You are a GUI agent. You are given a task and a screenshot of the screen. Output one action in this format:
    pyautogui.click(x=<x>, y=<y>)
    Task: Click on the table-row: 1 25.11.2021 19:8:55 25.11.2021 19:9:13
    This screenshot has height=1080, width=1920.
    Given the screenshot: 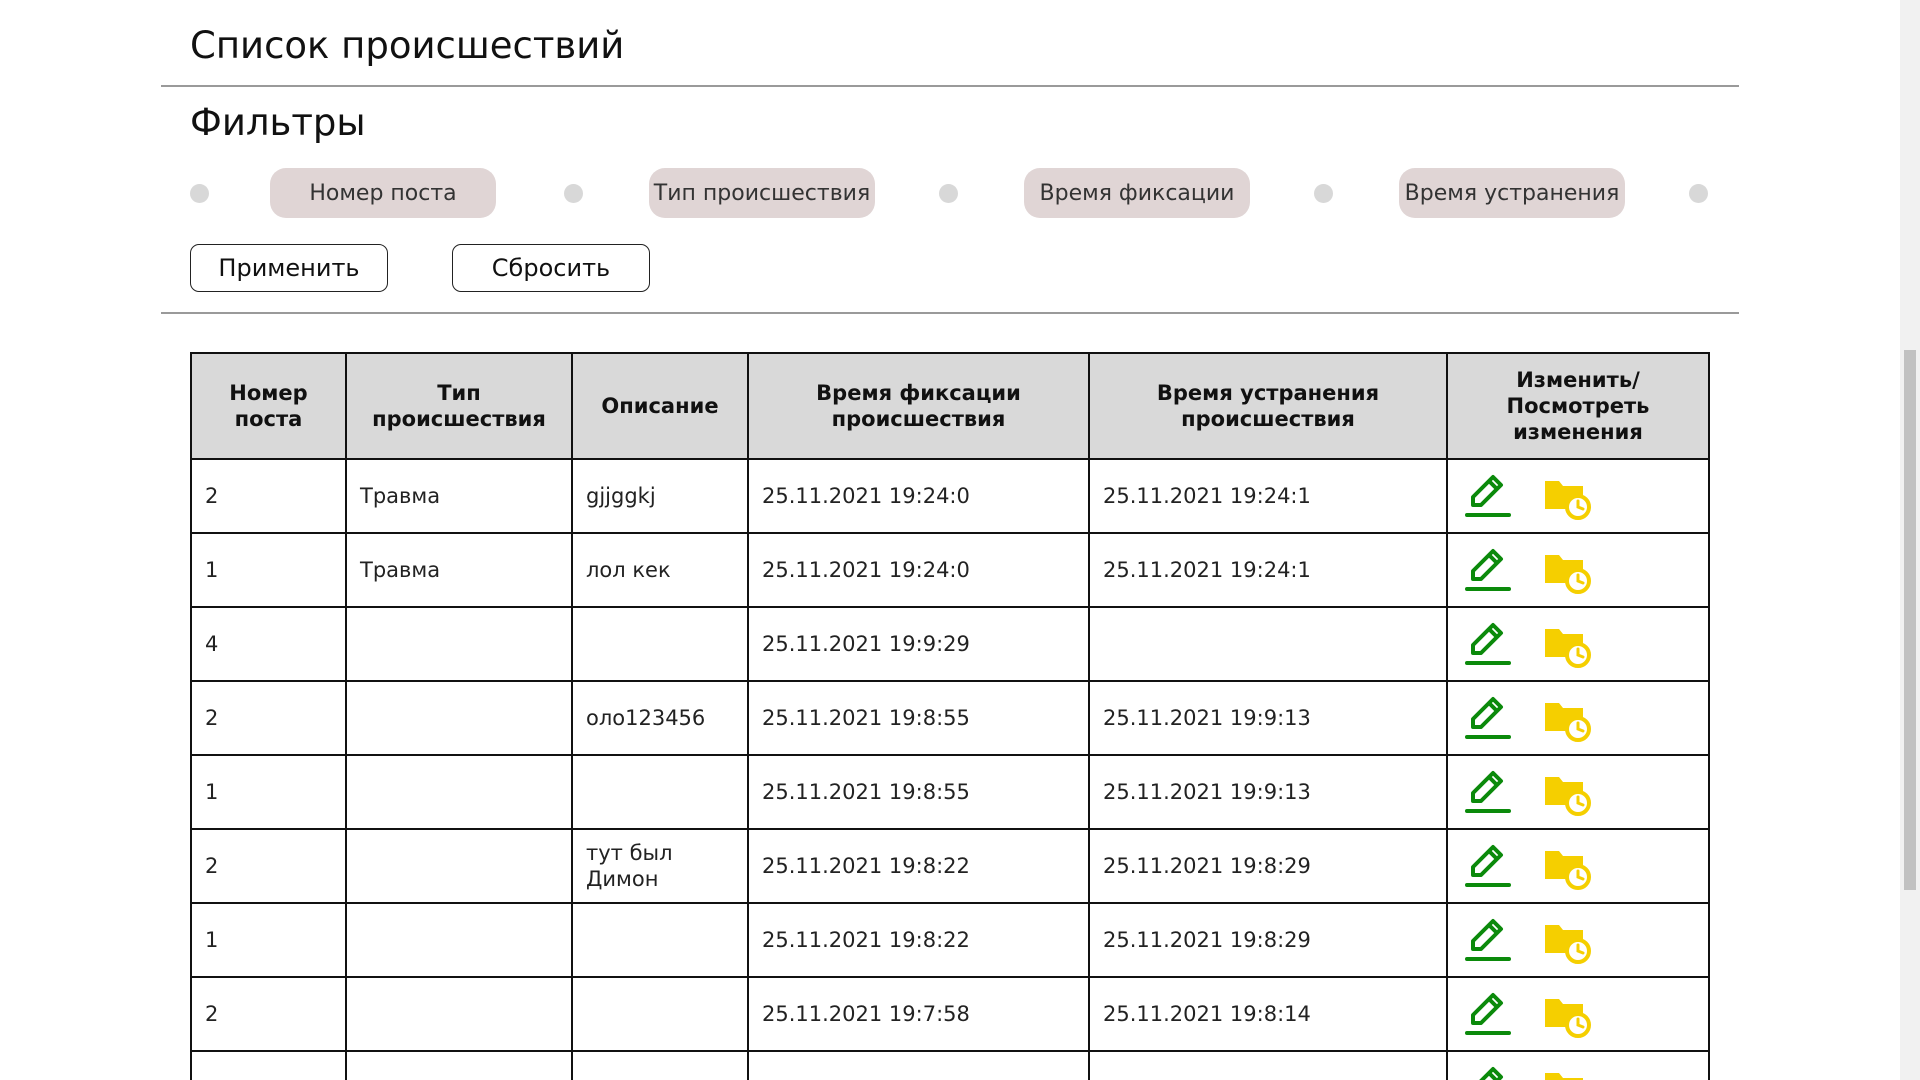 What is the action you would take?
    pyautogui.click(x=950, y=792)
    